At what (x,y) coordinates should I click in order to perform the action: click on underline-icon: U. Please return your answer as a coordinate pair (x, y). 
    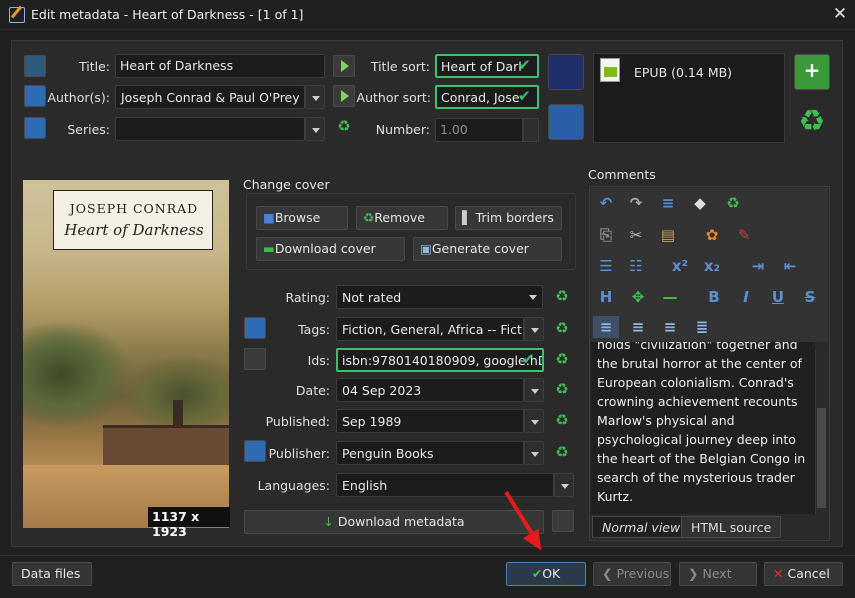
    Looking at the image, I should click on (778, 297).